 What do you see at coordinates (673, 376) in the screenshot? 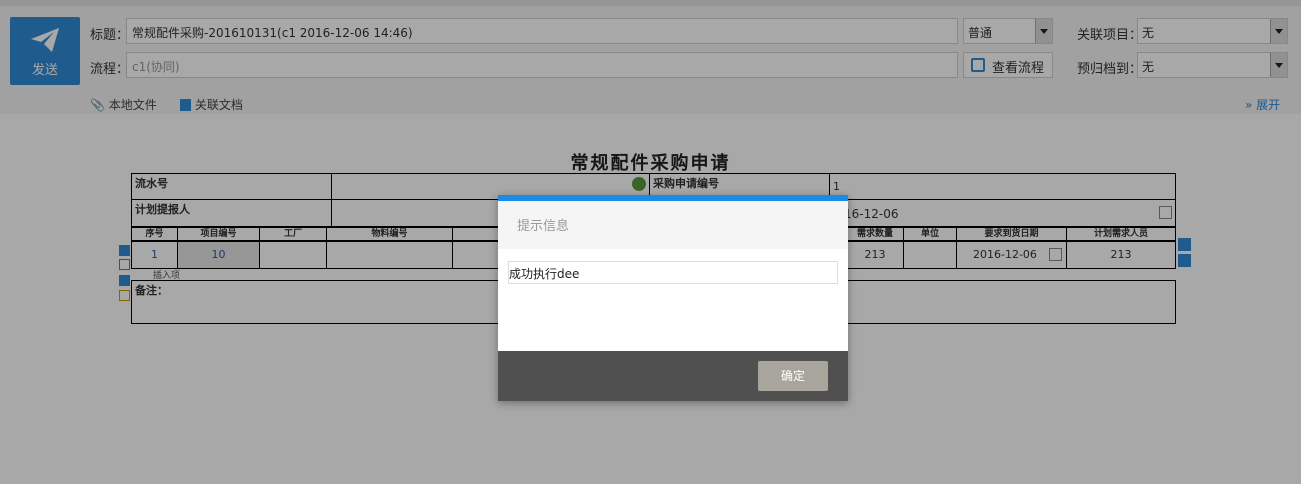
I see `dialog-footer: 确定` at bounding box center [673, 376].